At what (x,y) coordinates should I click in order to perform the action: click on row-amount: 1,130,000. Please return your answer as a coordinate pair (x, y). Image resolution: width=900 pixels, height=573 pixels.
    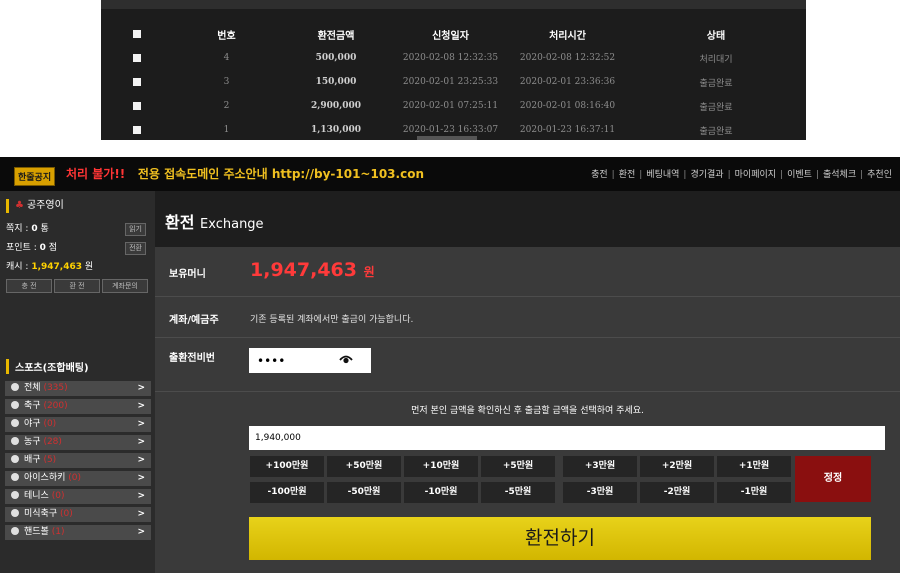
    Looking at the image, I should click on (336, 130).